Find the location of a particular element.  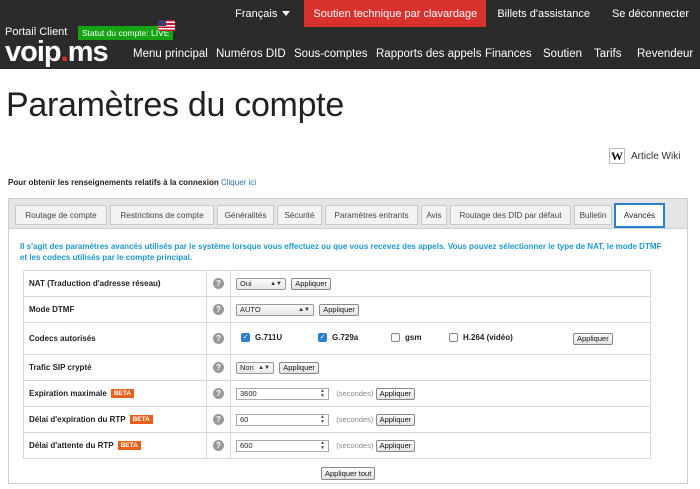

nav-item-tarifs: Tarifs is located at coordinates (607, 54).